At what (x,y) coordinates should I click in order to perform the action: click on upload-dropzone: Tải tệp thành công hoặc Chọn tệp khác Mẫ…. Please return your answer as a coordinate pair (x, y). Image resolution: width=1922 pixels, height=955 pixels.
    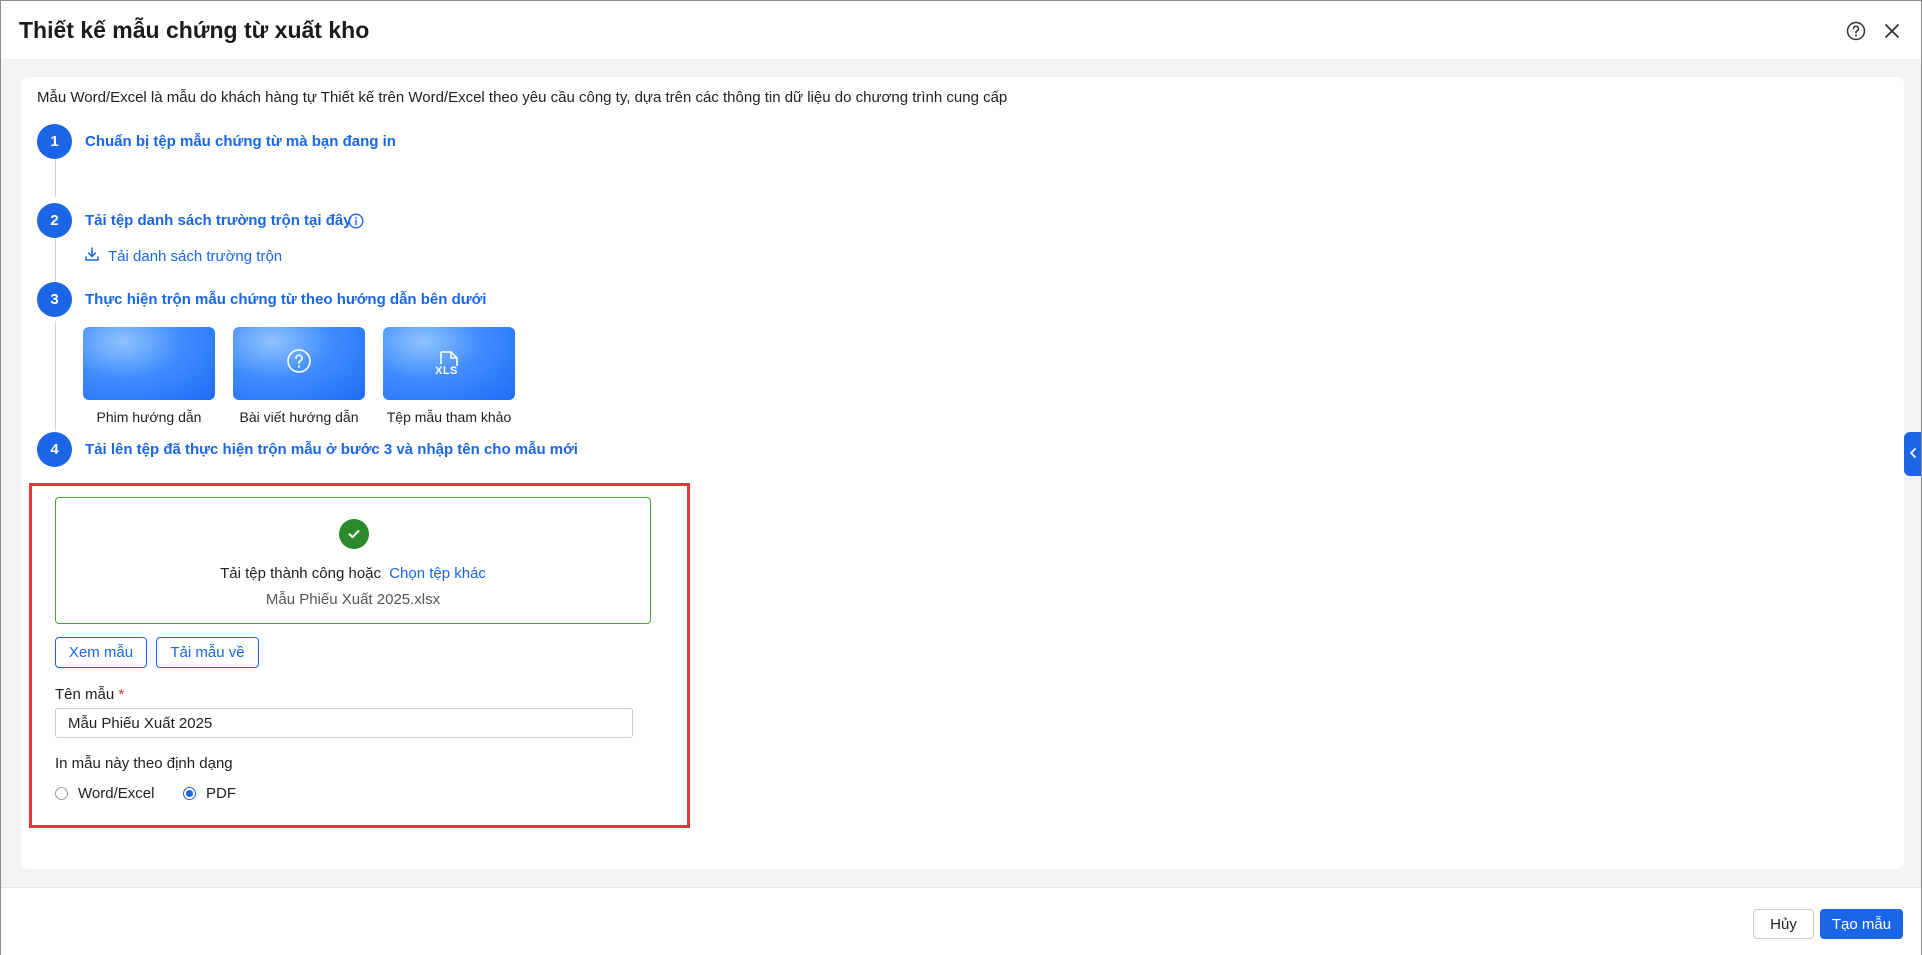
    Looking at the image, I should click on (353, 560).